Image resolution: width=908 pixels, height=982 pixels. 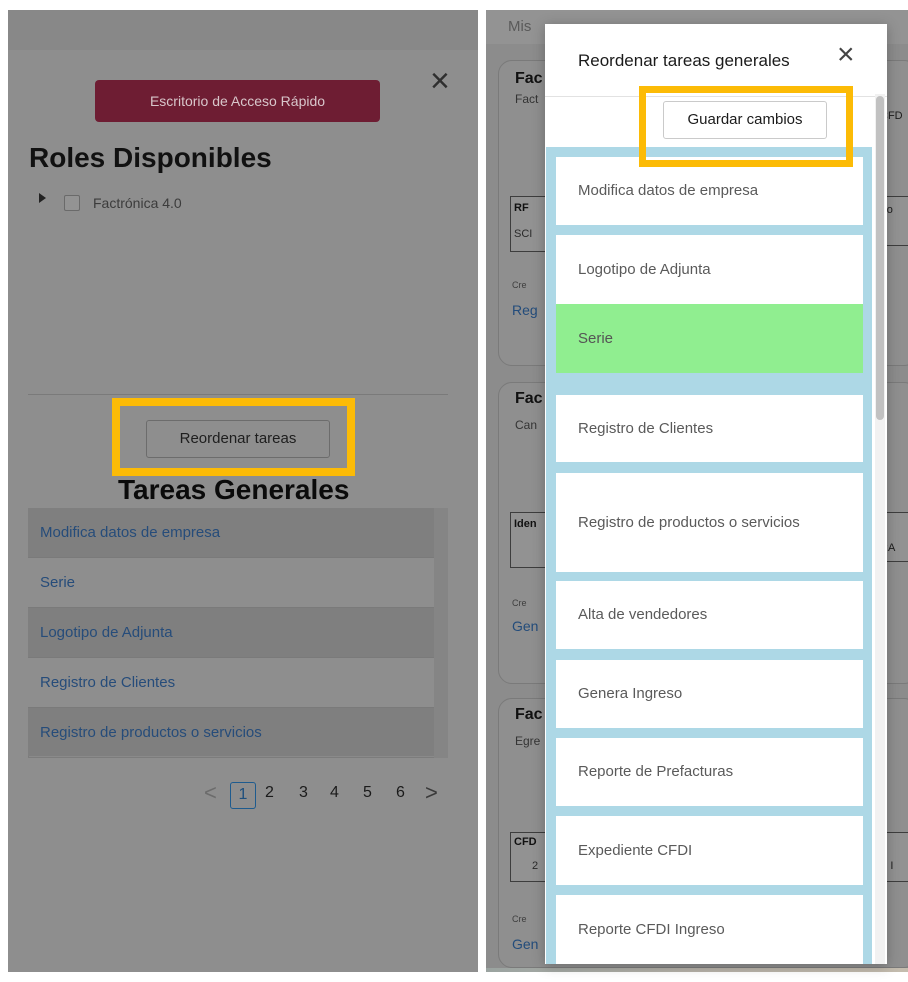 What do you see at coordinates (231, 732) in the screenshot?
I see `task-row: Registro de productos o servicios` at bounding box center [231, 732].